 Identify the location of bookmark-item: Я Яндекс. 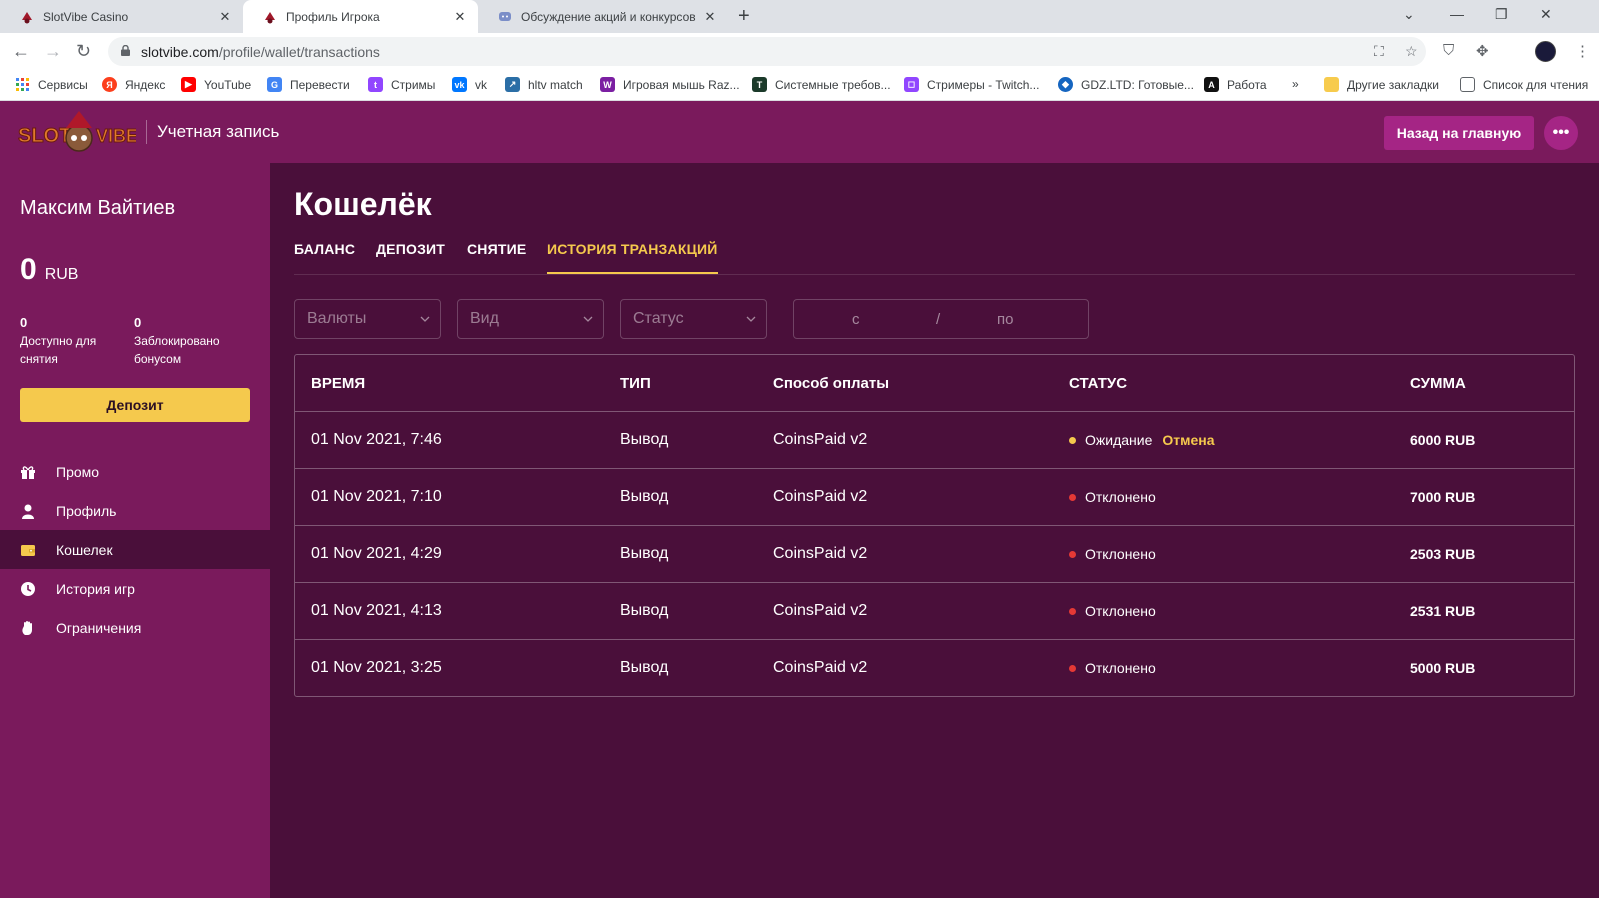
(133, 84).